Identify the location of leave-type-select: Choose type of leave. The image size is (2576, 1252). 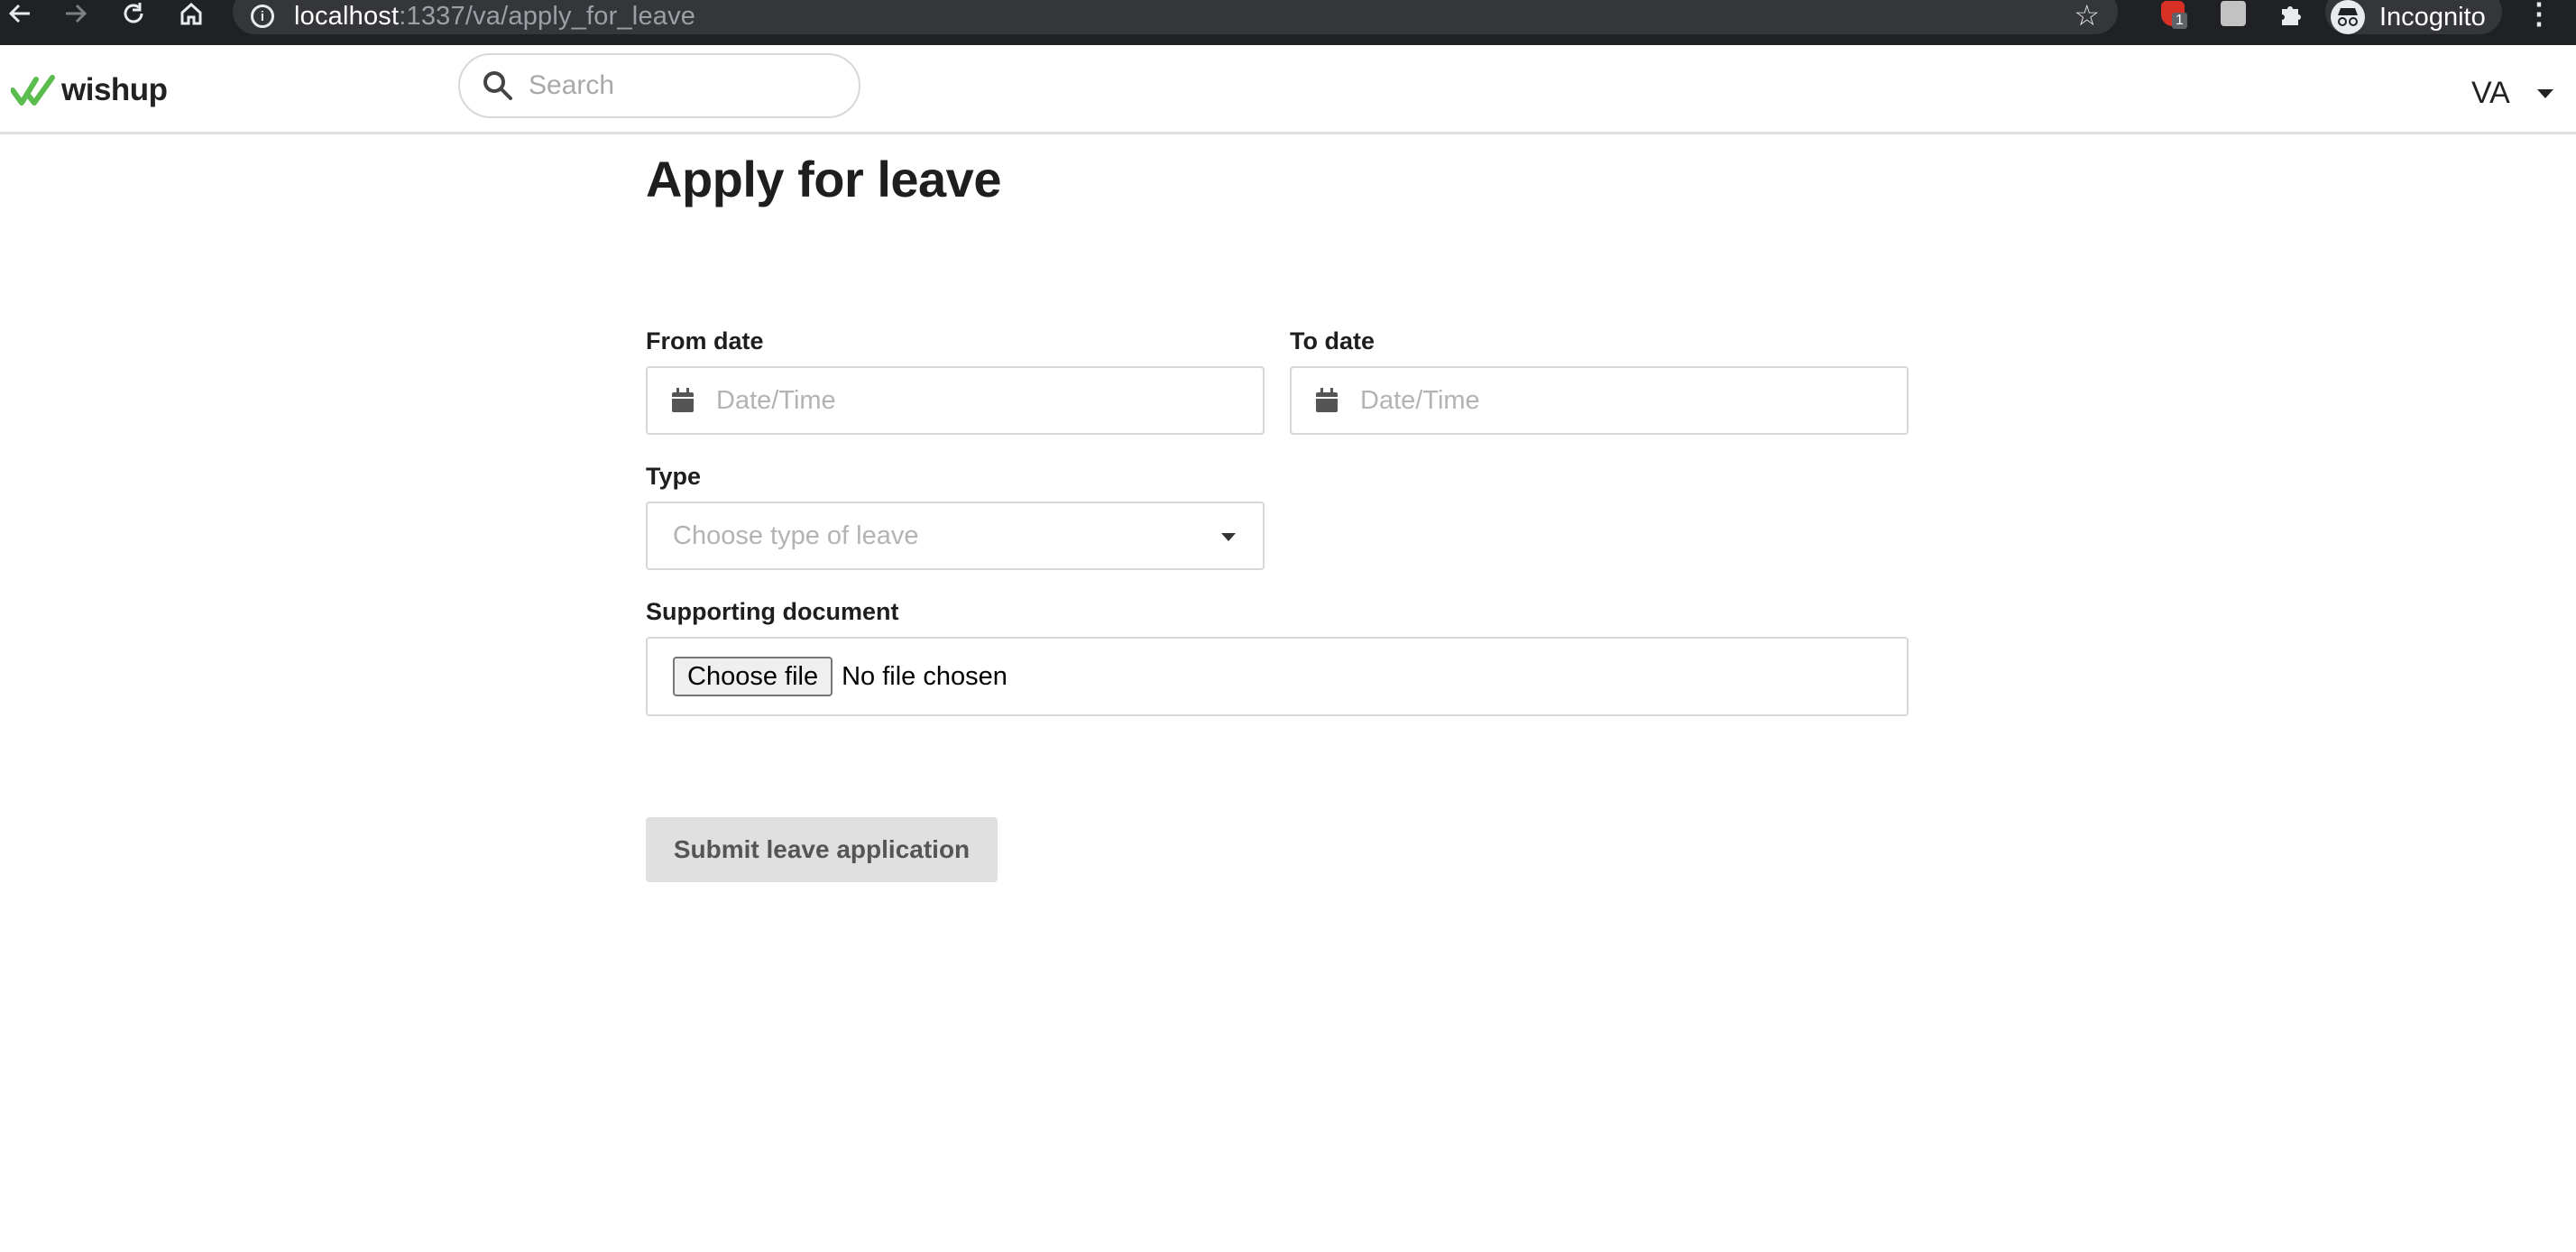
(956, 536).